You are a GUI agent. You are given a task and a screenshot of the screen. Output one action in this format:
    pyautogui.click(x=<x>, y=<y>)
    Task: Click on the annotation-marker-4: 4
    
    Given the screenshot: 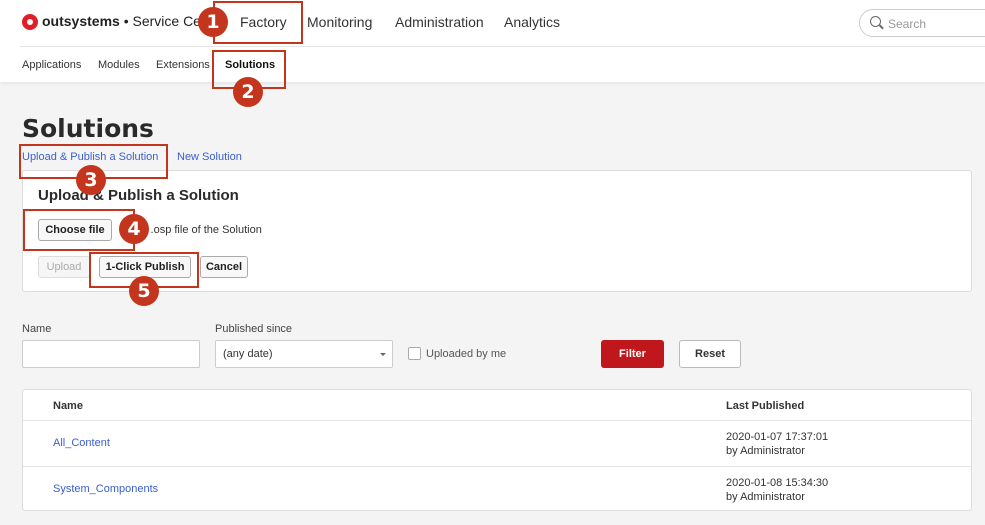 What is the action you would take?
    pyautogui.click(x=134, y=229)
    